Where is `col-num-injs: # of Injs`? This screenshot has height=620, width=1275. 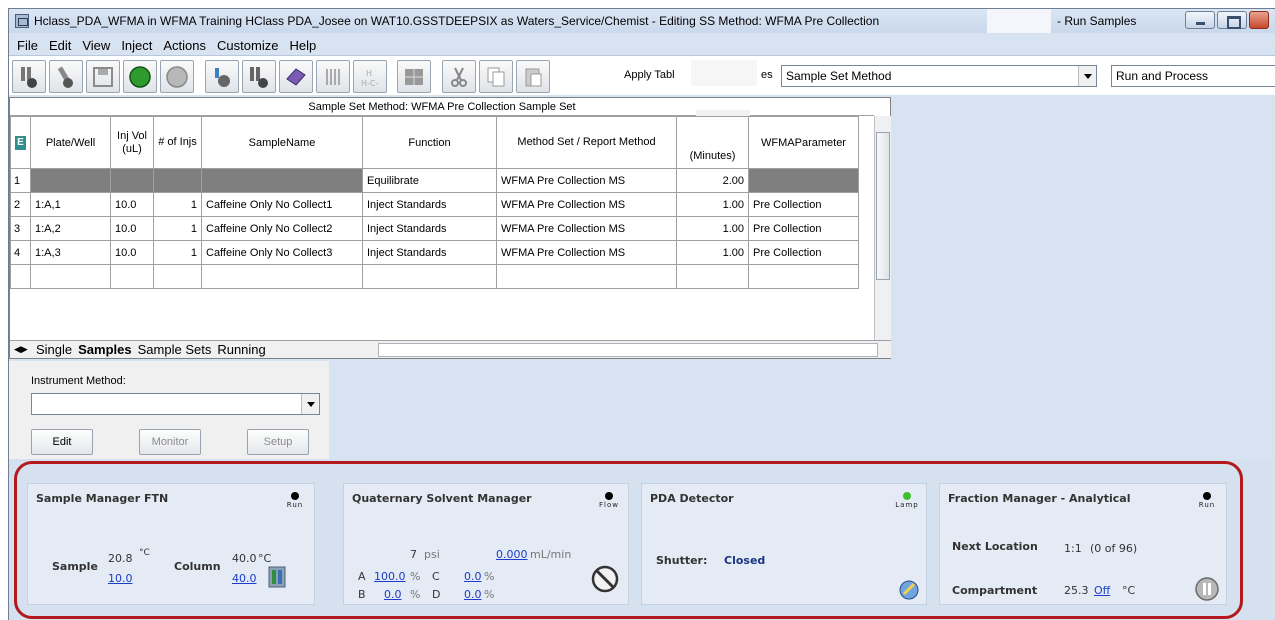 col-num-injs: # of Injs is located at coordinates (177, 142).